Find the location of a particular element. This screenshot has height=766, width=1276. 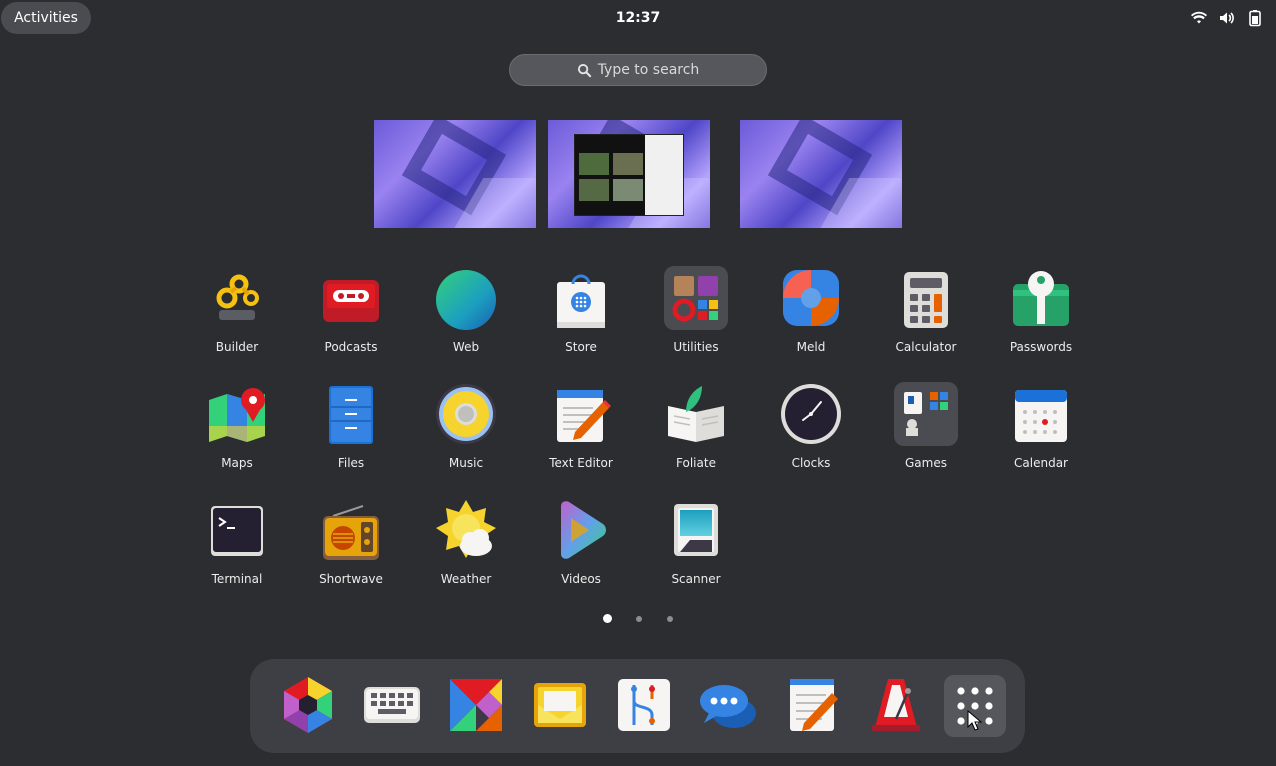

window-thumbnail is located at coordinates (629, 175).